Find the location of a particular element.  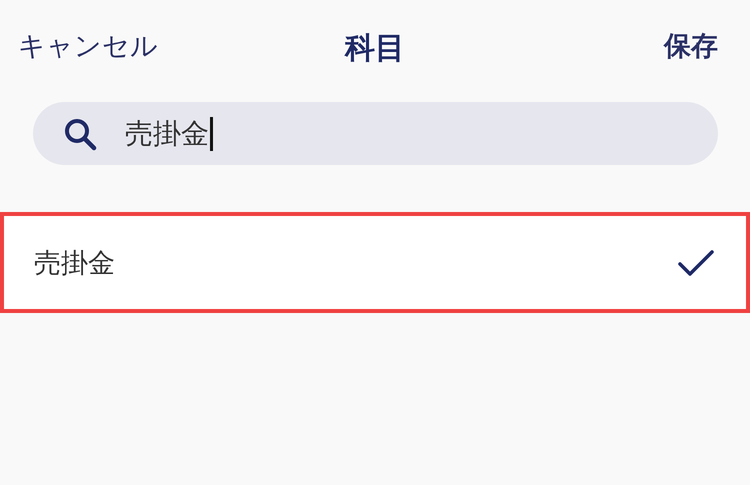

cancel-button: キャンセル is located at coordinates (88, 46).